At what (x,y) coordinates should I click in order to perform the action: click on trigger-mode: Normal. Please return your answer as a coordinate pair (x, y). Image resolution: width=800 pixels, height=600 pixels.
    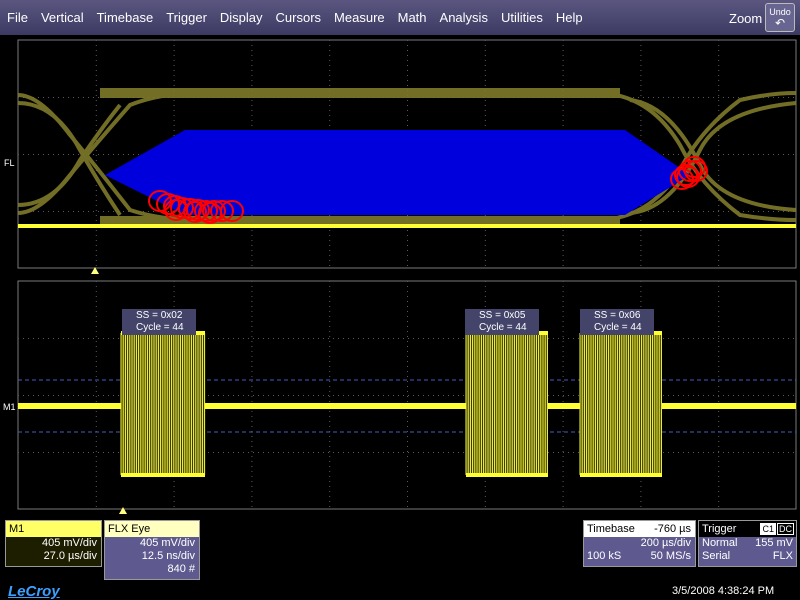
    Looking at the image, I should click on (720, 543).